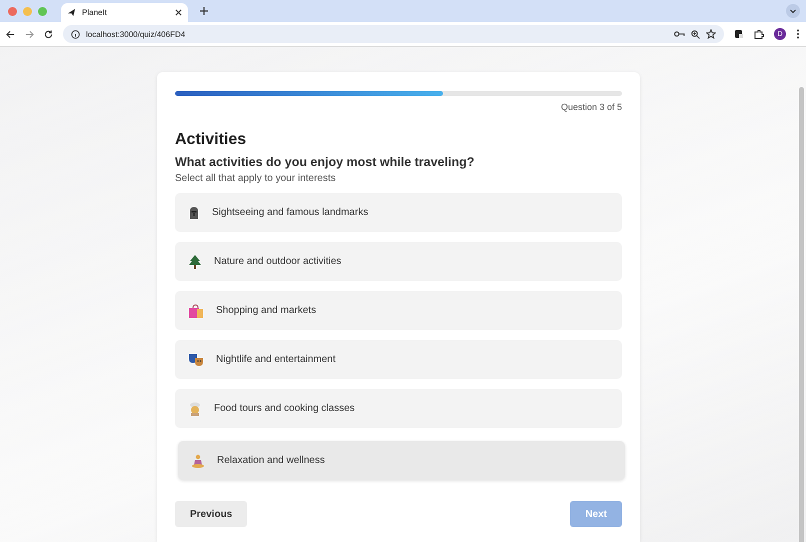 The height and width of the screenshot is (542, 806). Describe the element at coordinates (211, 140) in the screenshot. I see `section-title: Activities` at that location.